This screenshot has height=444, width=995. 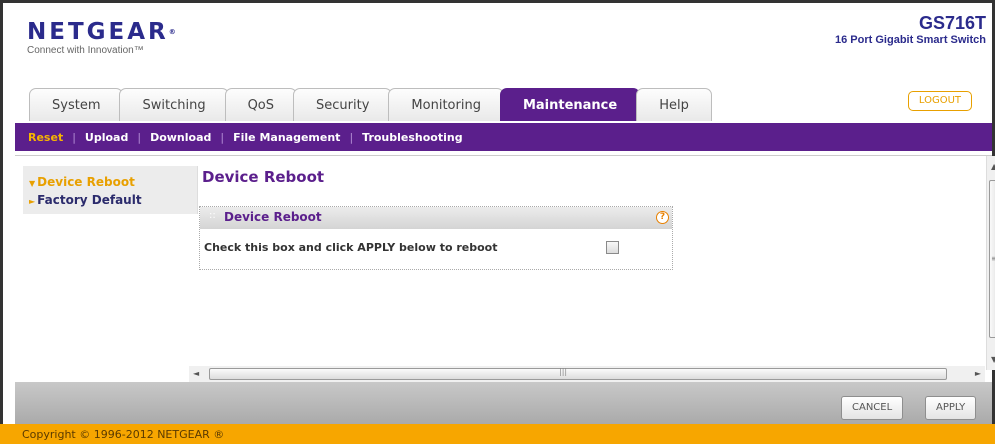 I want to click on scroll-up-icon: ▲, so click(x=993, y=166).